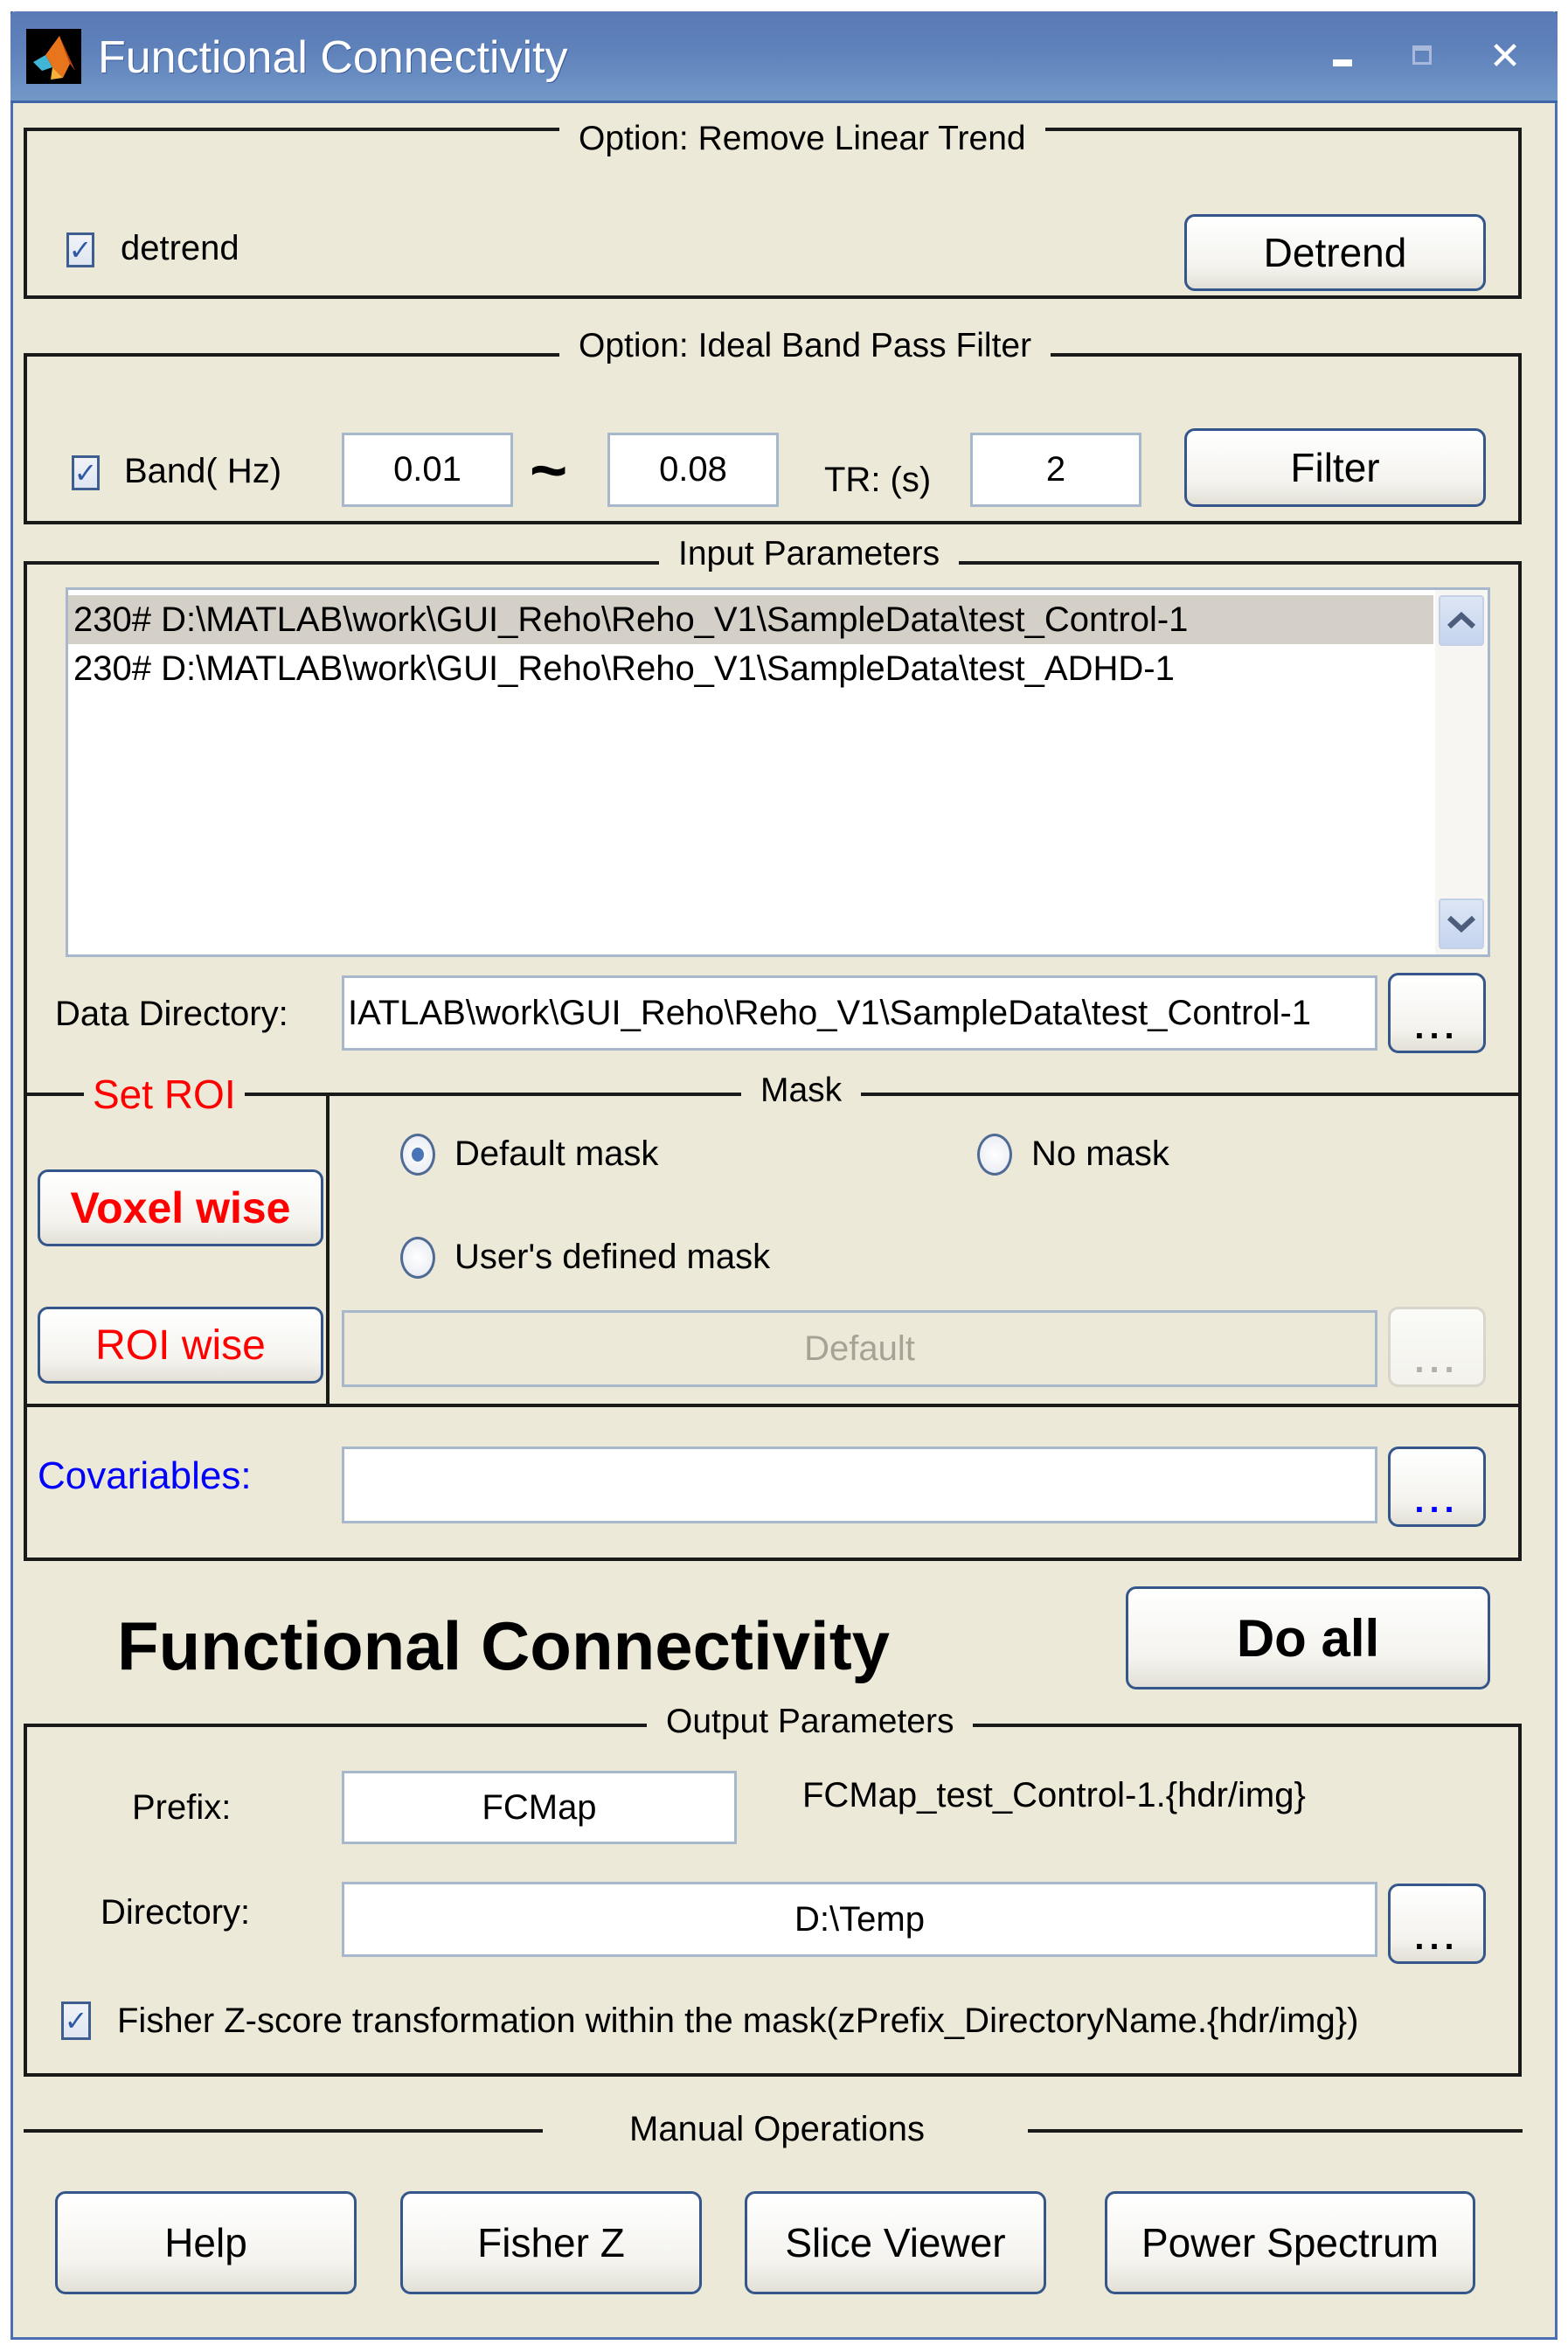 This screenshot has height=2352, width=1568. What do you see at coordinates (693, 470) in the screenshot?
I see `band-high-input: 0.08` at bounding box center [693, 470].